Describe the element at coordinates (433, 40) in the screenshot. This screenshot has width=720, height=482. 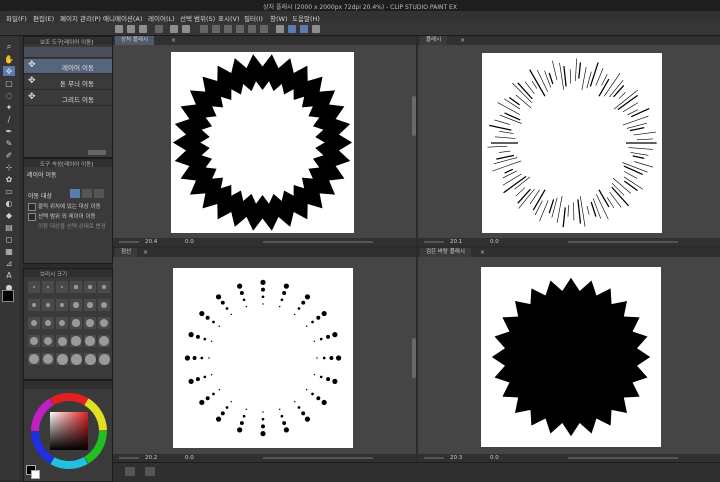
I see `tab-view-2: 플래시` at that location.